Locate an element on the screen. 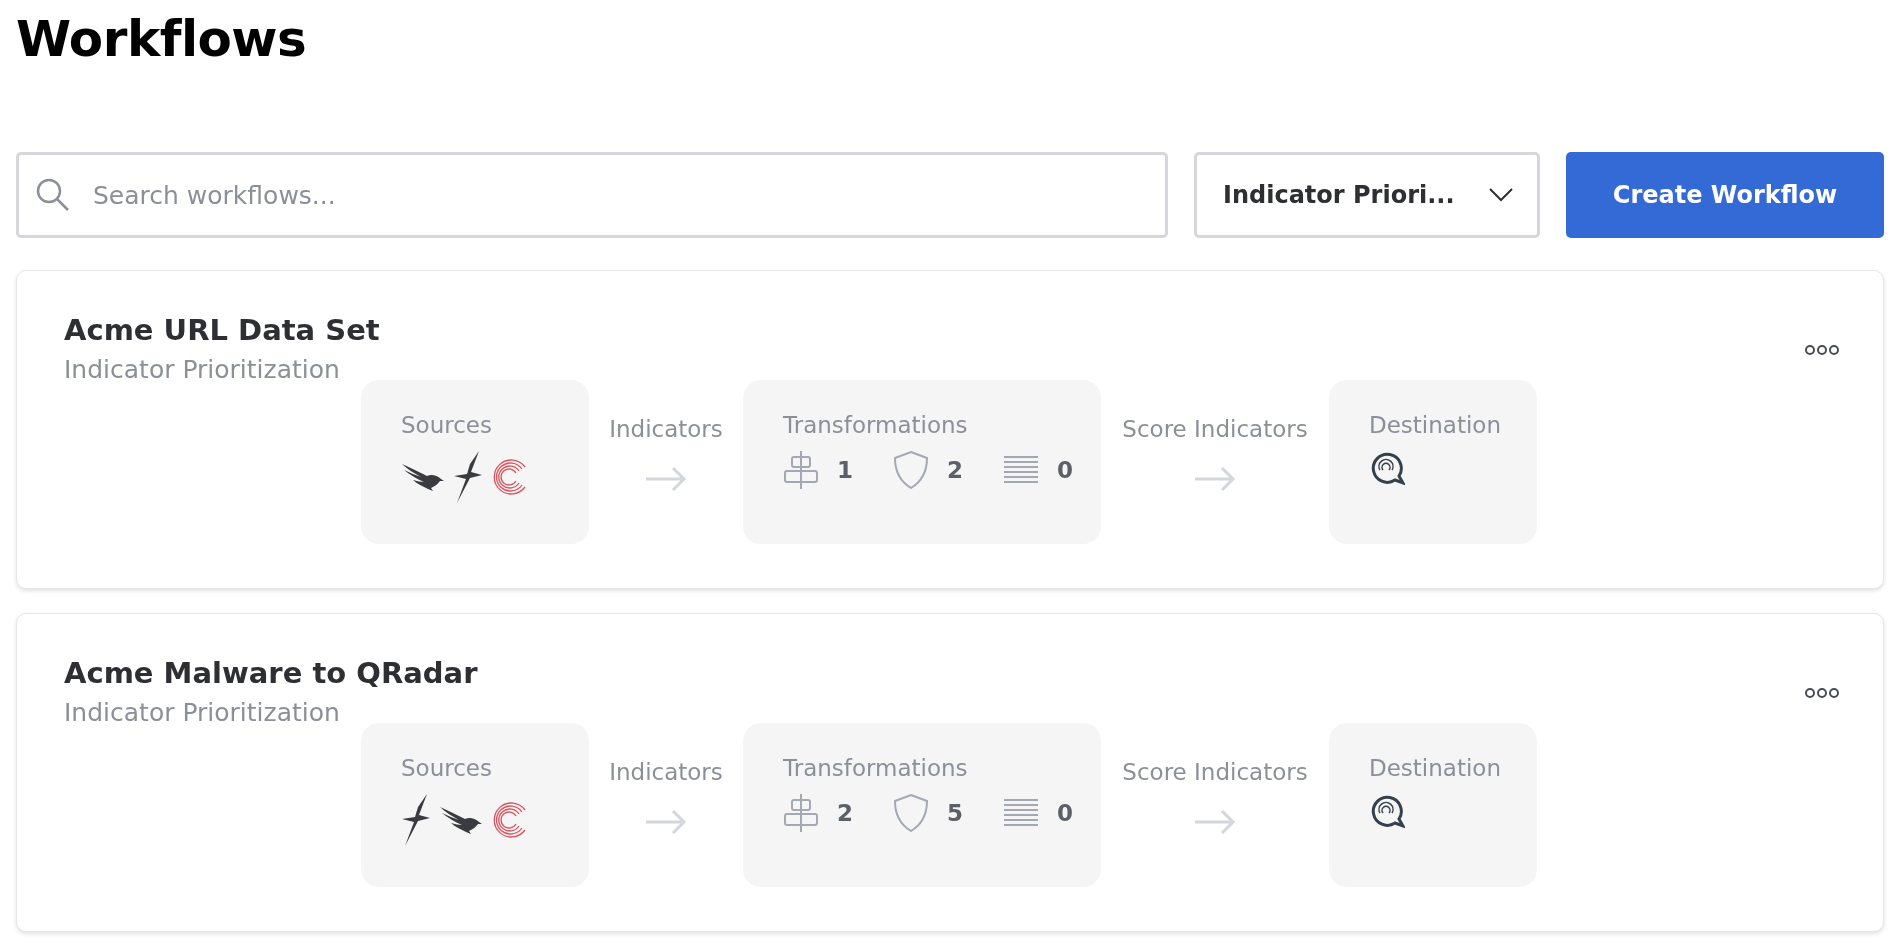 The width and height of the screenshot is (1898, 944). workflow-name: Acme Malware to QRadar is located at coordinates (949, 673).